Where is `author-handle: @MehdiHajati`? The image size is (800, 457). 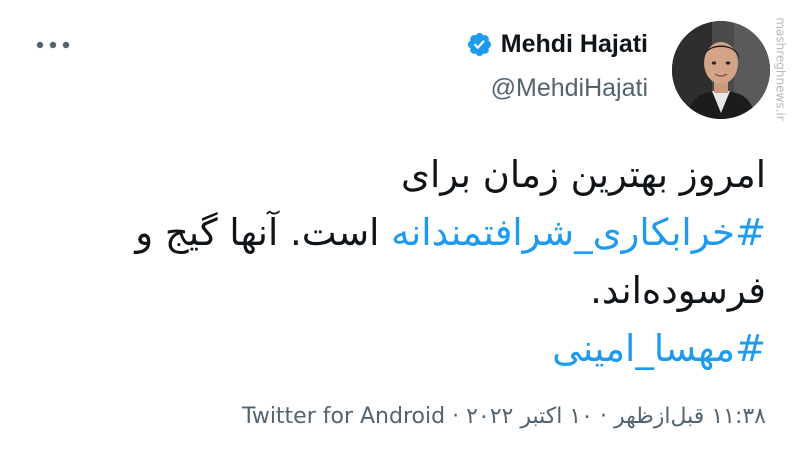
author-handle: @MehdiHajati is located at coordinates (569, 88).